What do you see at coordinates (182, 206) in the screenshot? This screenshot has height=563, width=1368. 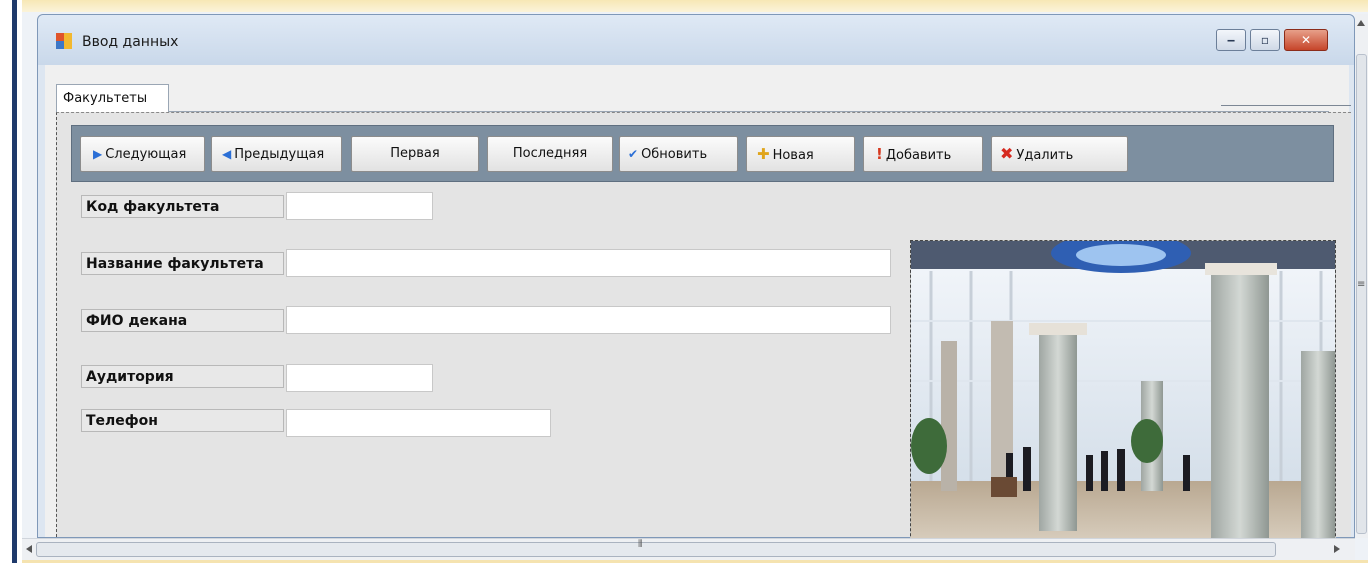 I see `faculty-code-label: Код факультета` at bounding box center [182, 206].